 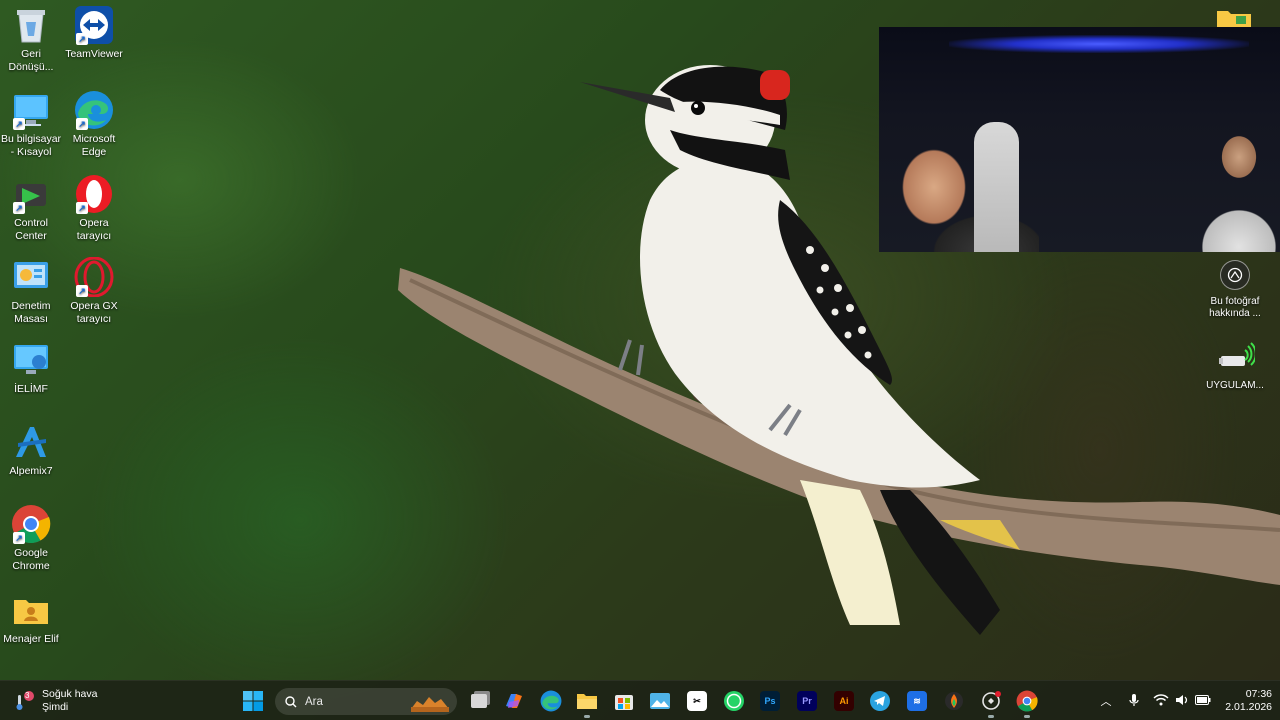 What do you see at coordinates (1182, 701) in the screenshot?
I see `volume-icon` at bounding box center [1182, 701].